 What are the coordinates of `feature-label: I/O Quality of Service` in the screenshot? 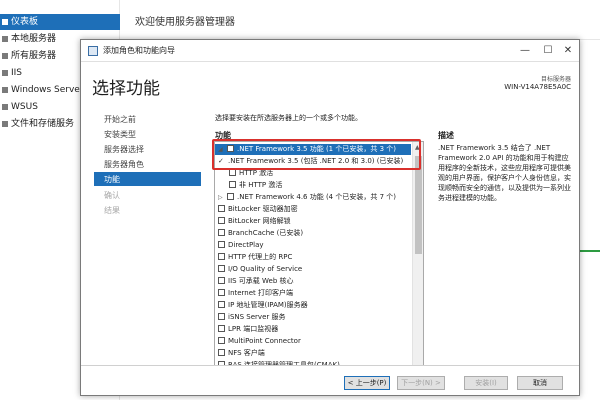 It's located at (265, 269).